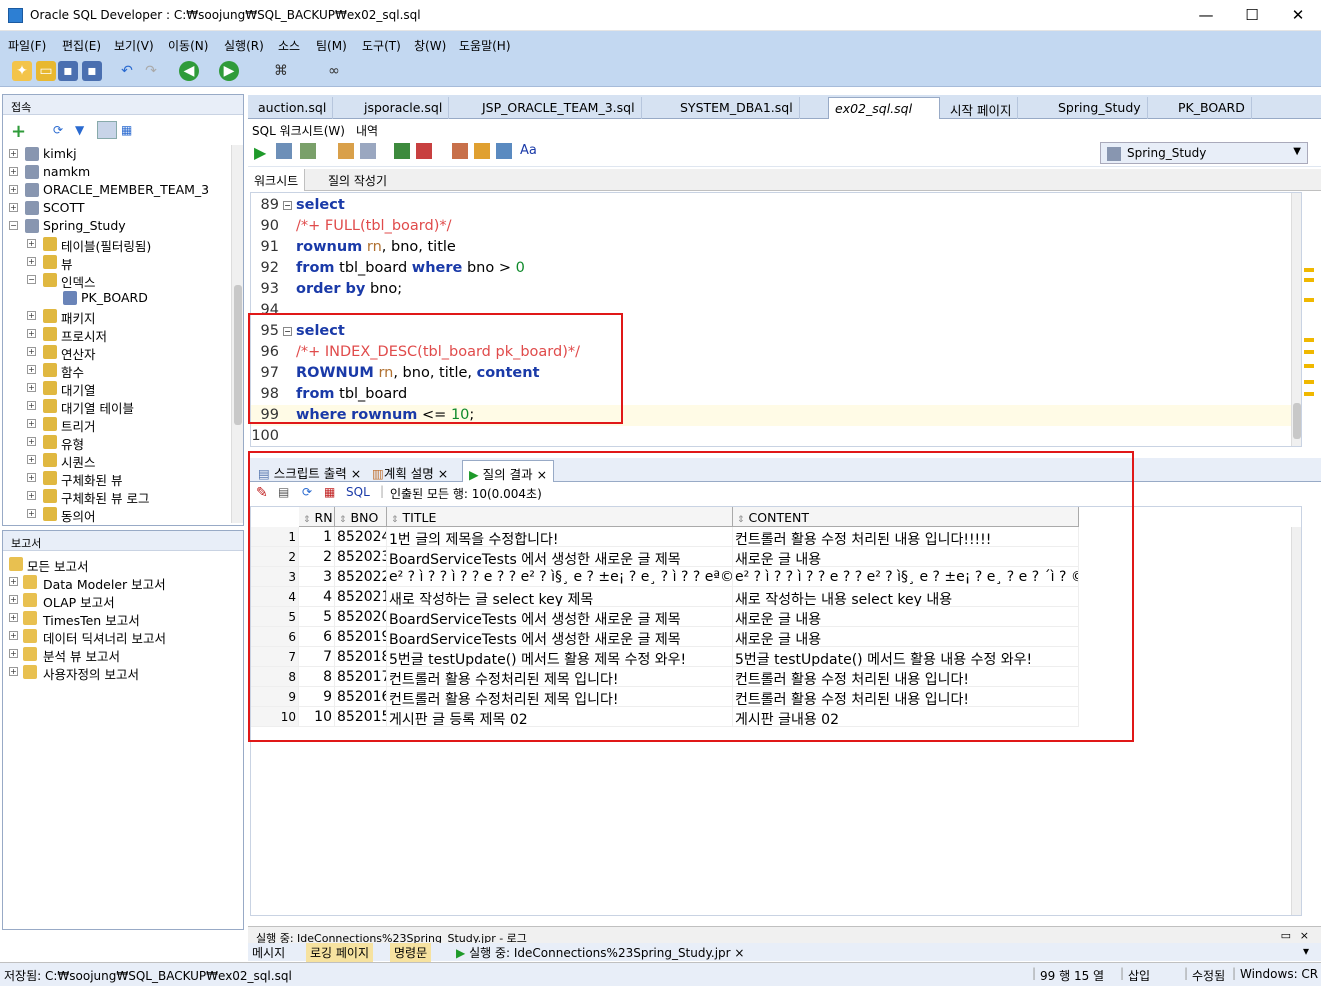 This screenshot has width=1321, height=986. What do you see at coordinates (482, 151) in the screenshot?
I see `clear-icon` at bounding box center [482, 151].